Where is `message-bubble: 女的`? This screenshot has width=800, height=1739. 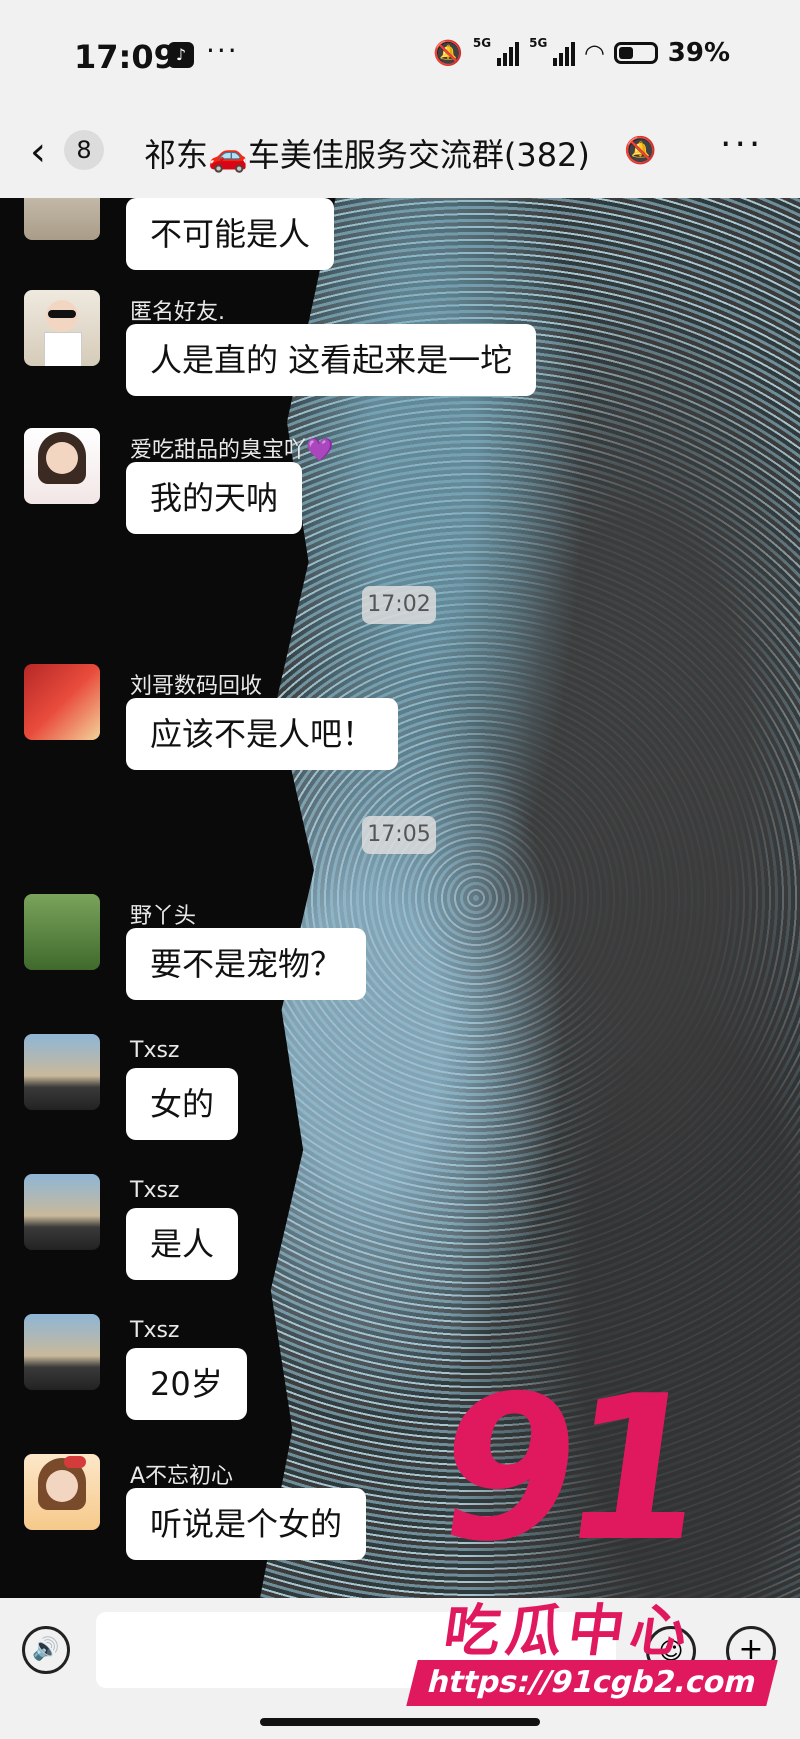 message-bubble: 女的 is located at coordinates (182, 1104).